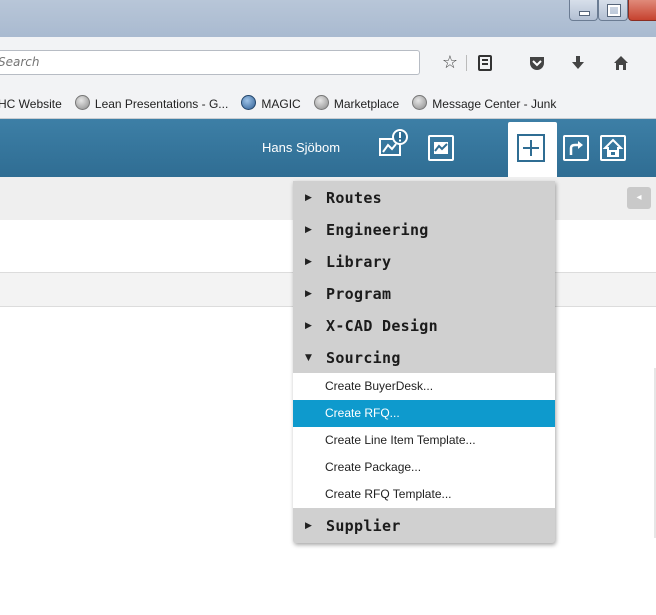 The image size is (656, 615). Describe the element at coordinates (441, 148) in the screenshot. I see `chart-icon` at that location.